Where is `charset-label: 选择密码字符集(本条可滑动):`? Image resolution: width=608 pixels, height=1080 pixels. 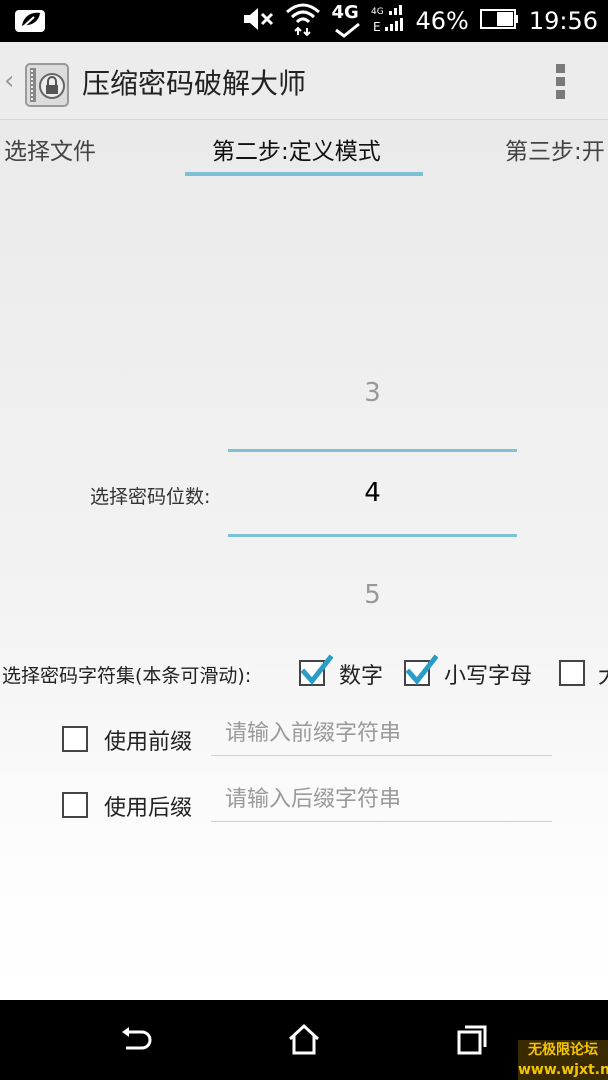
charset-label: 选择密码字符集(本条可滑动): is located at coordinates (127, 676).